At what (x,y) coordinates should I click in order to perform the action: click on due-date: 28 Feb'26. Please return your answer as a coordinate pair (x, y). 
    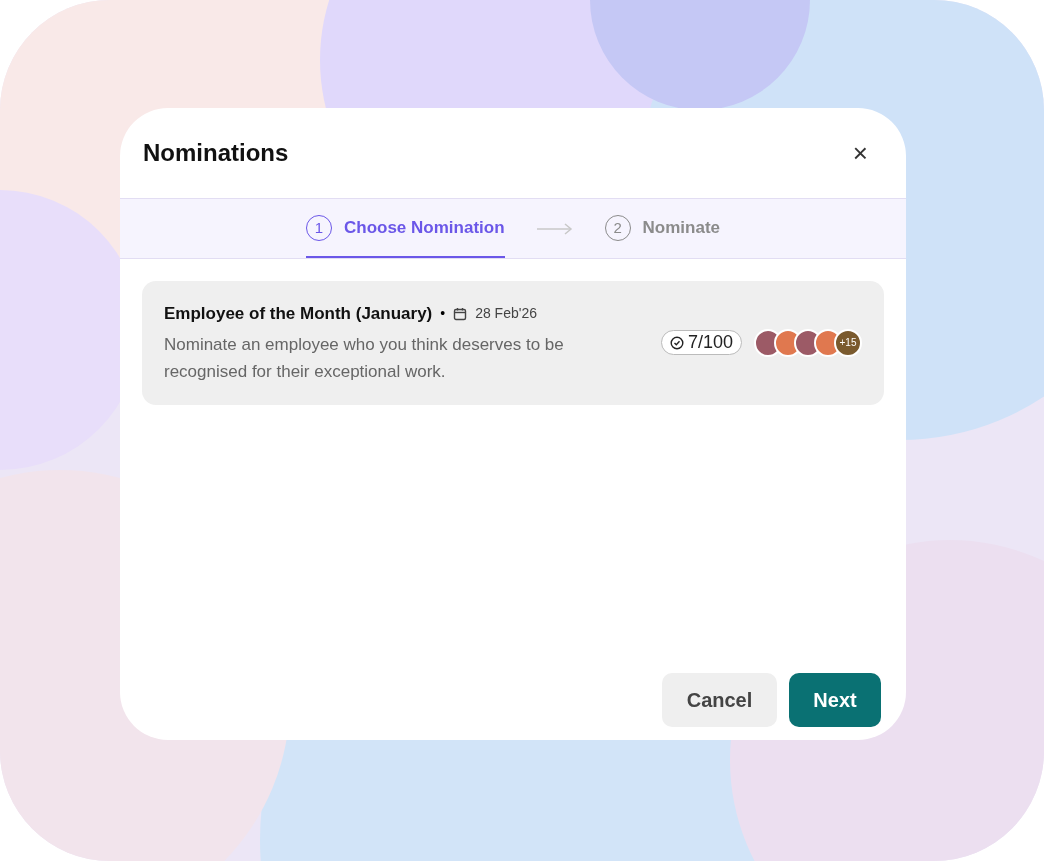
    Looking at the image, I should click on (506, 314).